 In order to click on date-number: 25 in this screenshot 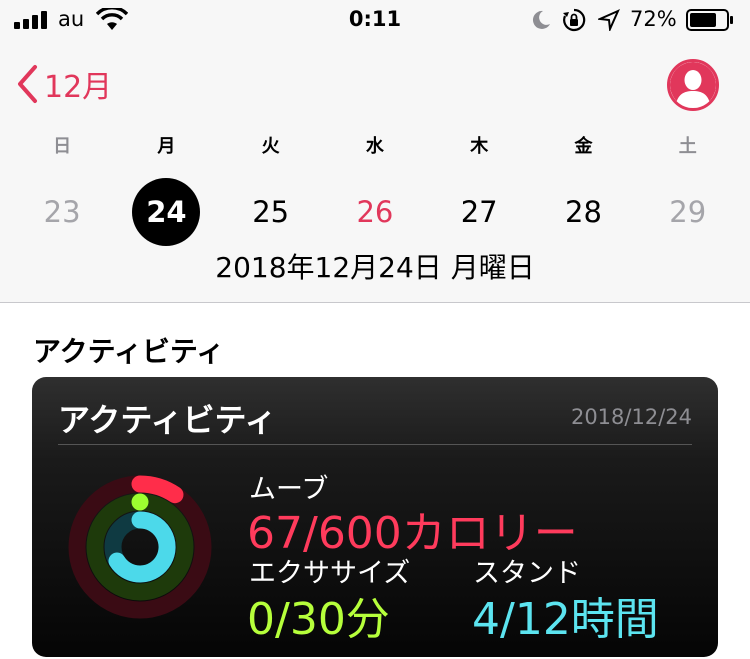, I will do `click(271, 212)`.